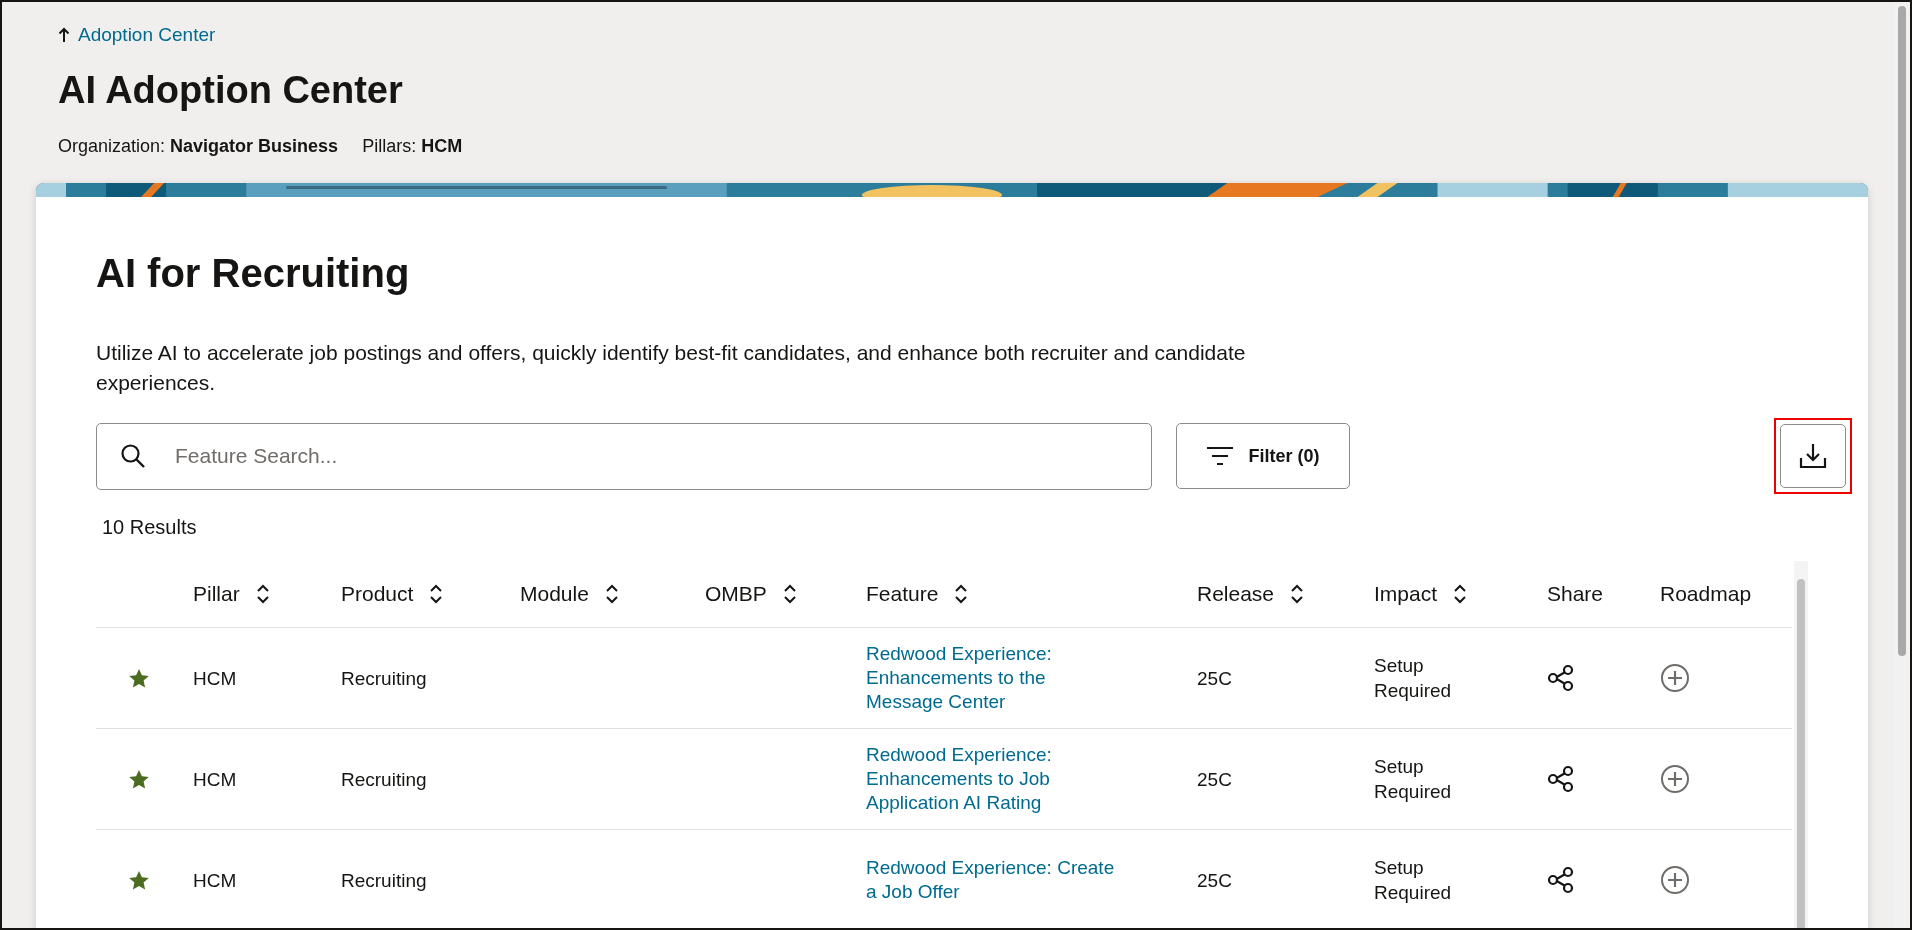 Image resolution: width=1912 pixels, height=930 pixels. I want to click on column-header: Release, so click(1236, 594).